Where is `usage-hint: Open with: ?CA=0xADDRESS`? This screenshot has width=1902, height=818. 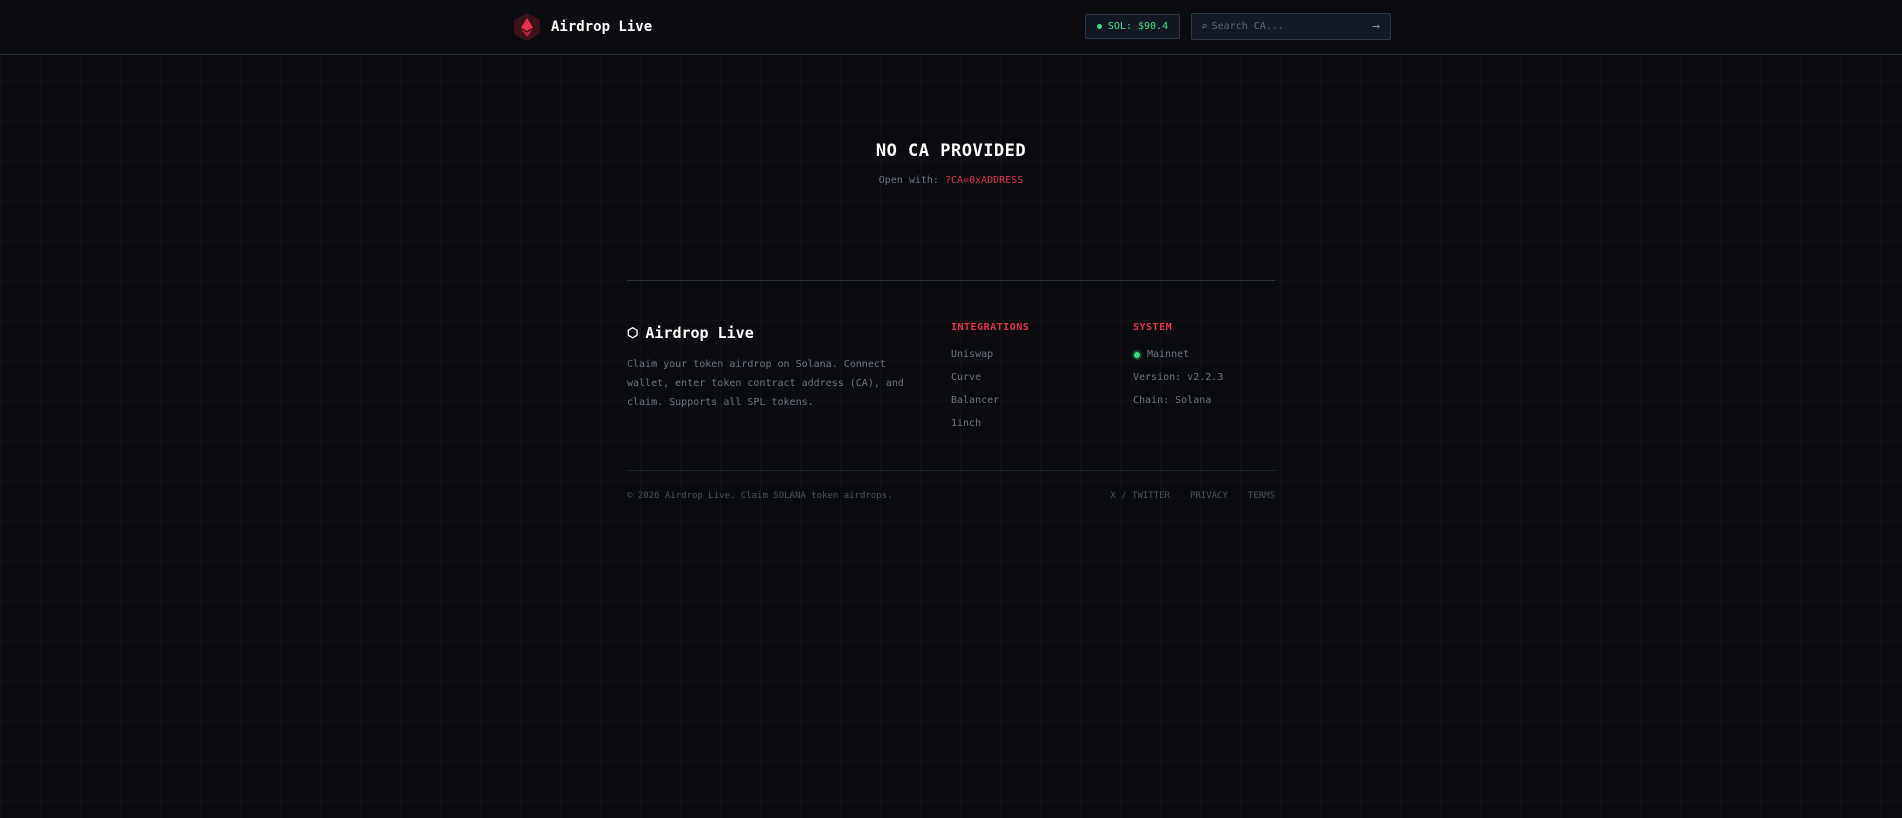 usage-hint: Open with: ?CA=0xADDRESS is located at coordinates (951, 180).